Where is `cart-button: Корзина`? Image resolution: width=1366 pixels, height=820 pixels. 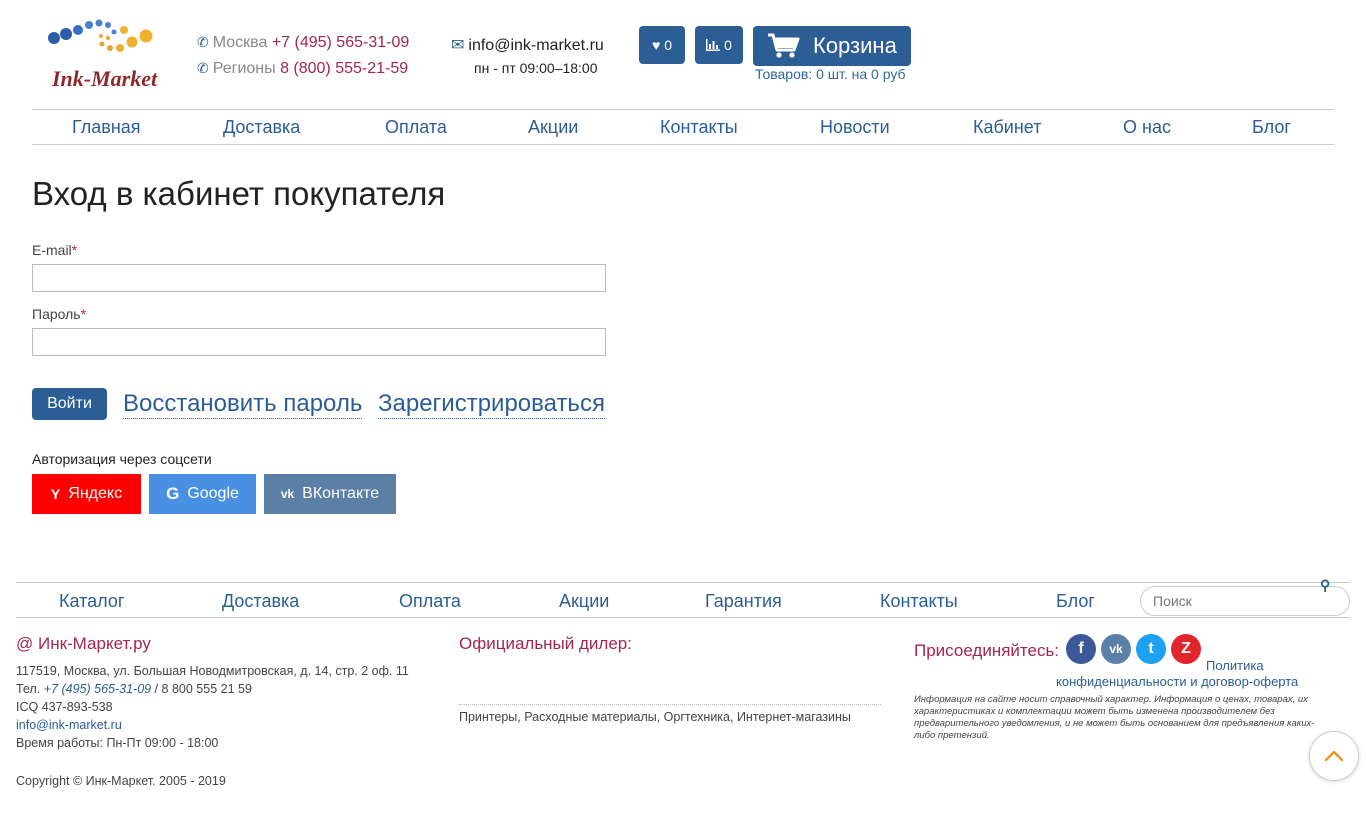 cart-button: Корзина is located at coordinates (832, 46).